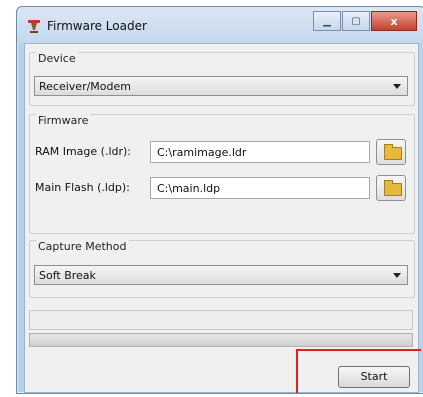 The image size is (423, 397). I want to click on device-legend: Device, so click(57, 58).